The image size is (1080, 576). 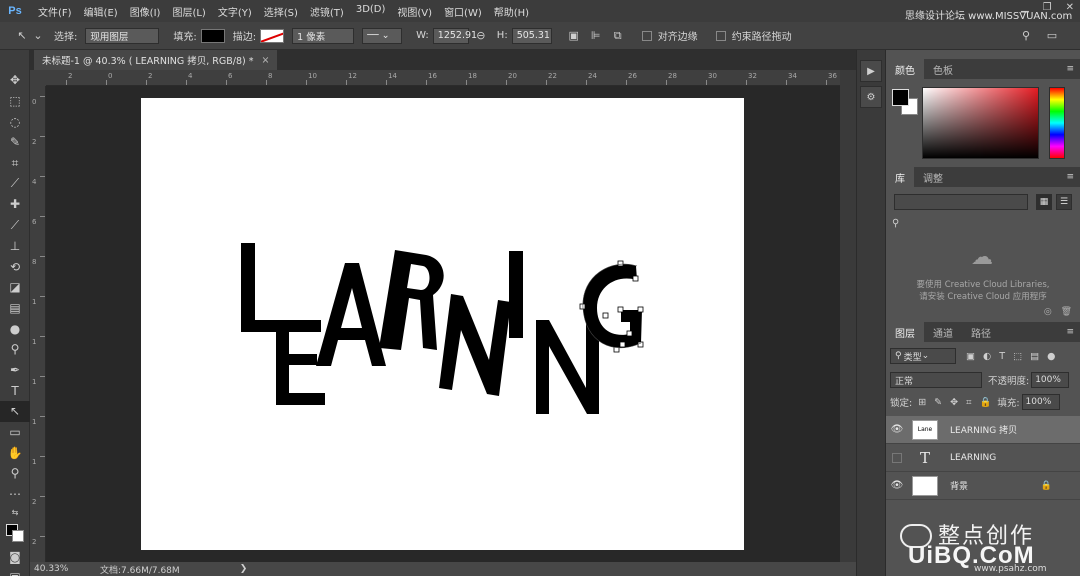 What do you see at coordinates (1051, 356) in the screenshot?
I see `filter-toggle-icon: ●` at bounding box center [1051, 356].